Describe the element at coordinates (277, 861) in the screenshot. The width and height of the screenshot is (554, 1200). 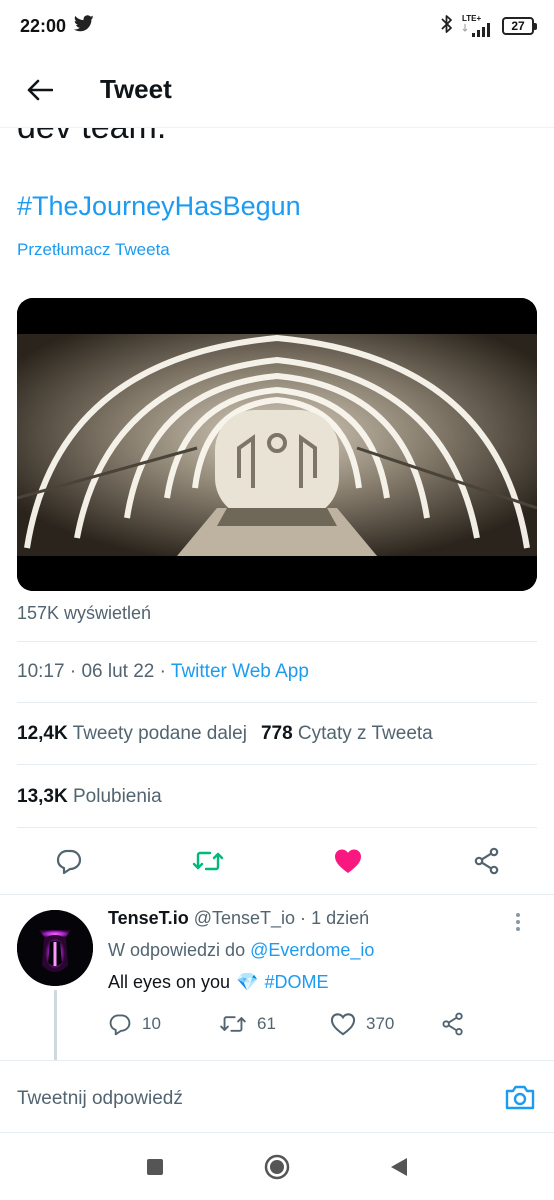
I see `tweet-actions` at that location.